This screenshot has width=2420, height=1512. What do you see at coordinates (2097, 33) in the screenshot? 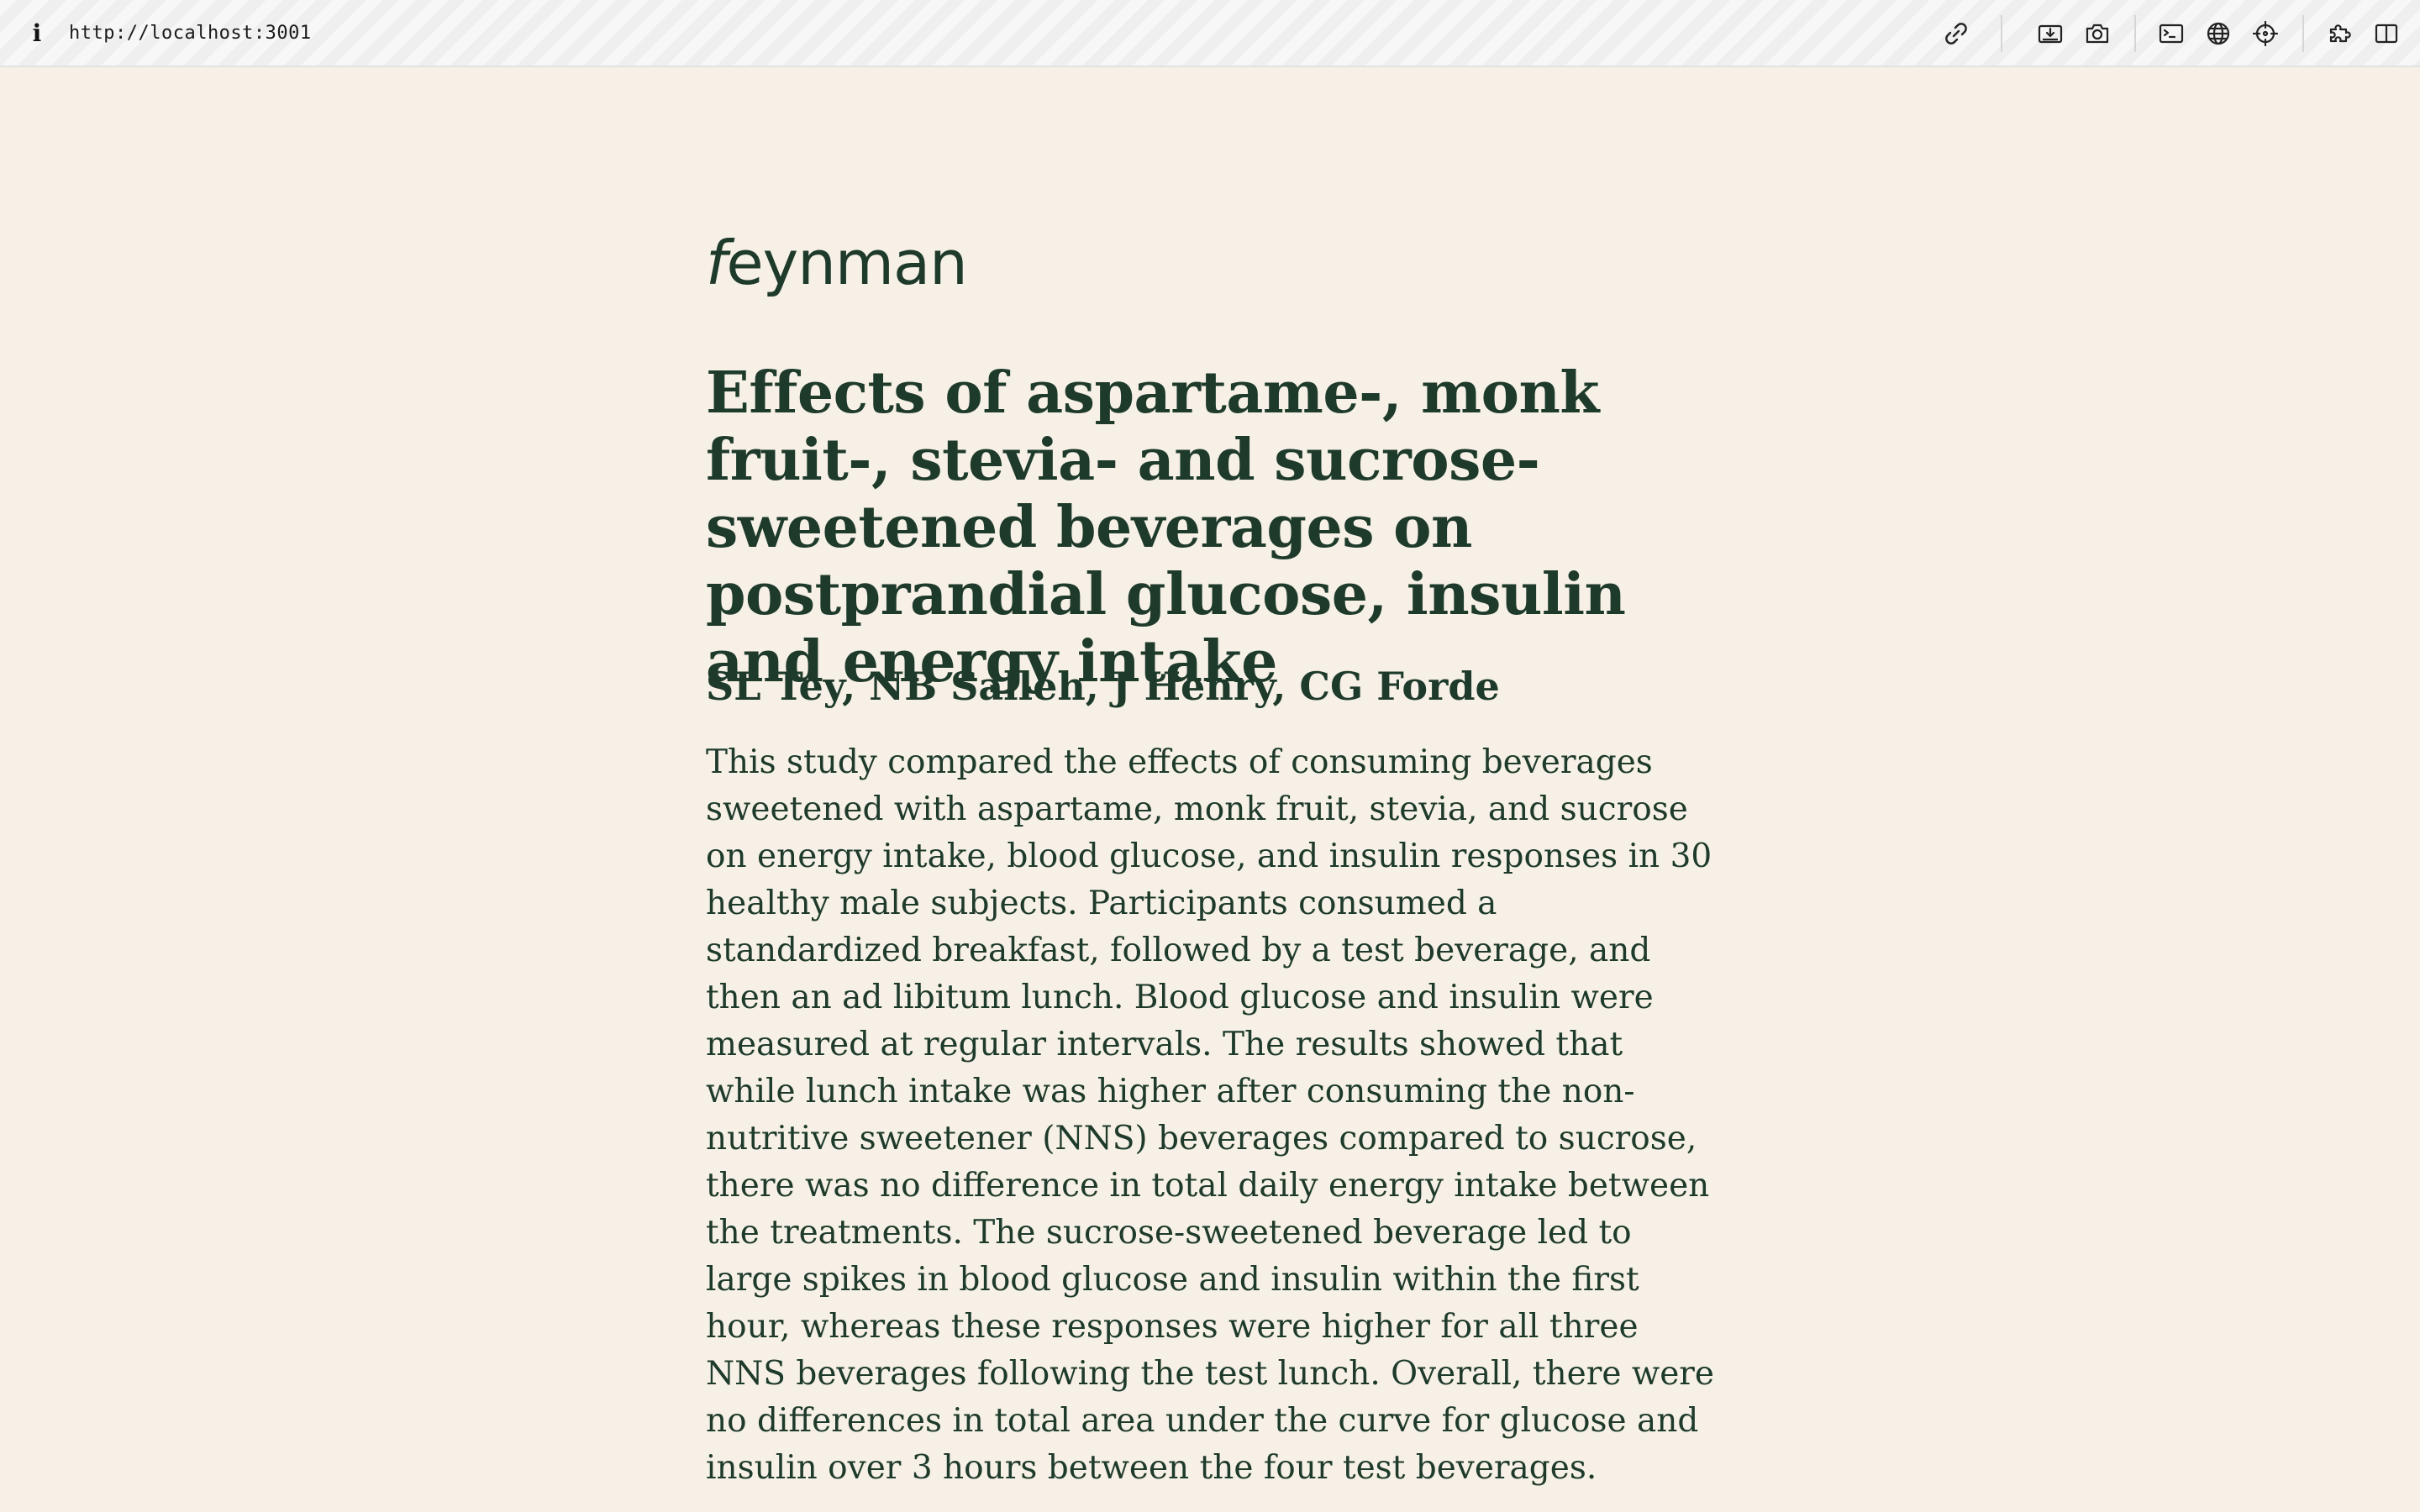
I see `camera-icon` at bounding box center [2097, 33].